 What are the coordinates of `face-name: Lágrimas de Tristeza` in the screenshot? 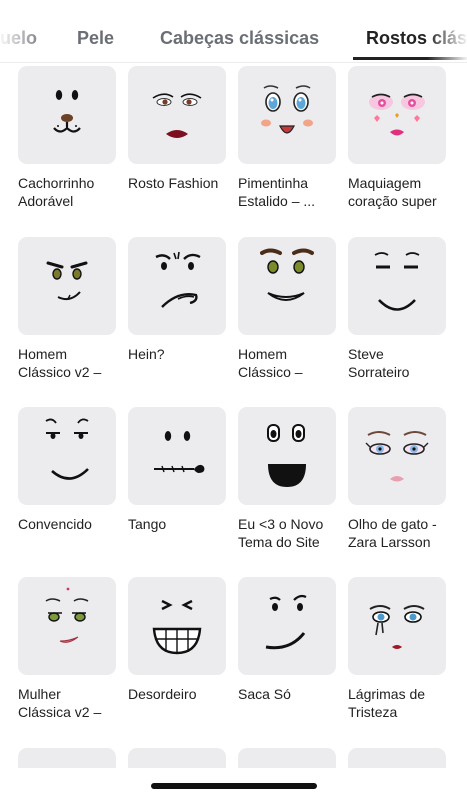 It's located at (387, 703).